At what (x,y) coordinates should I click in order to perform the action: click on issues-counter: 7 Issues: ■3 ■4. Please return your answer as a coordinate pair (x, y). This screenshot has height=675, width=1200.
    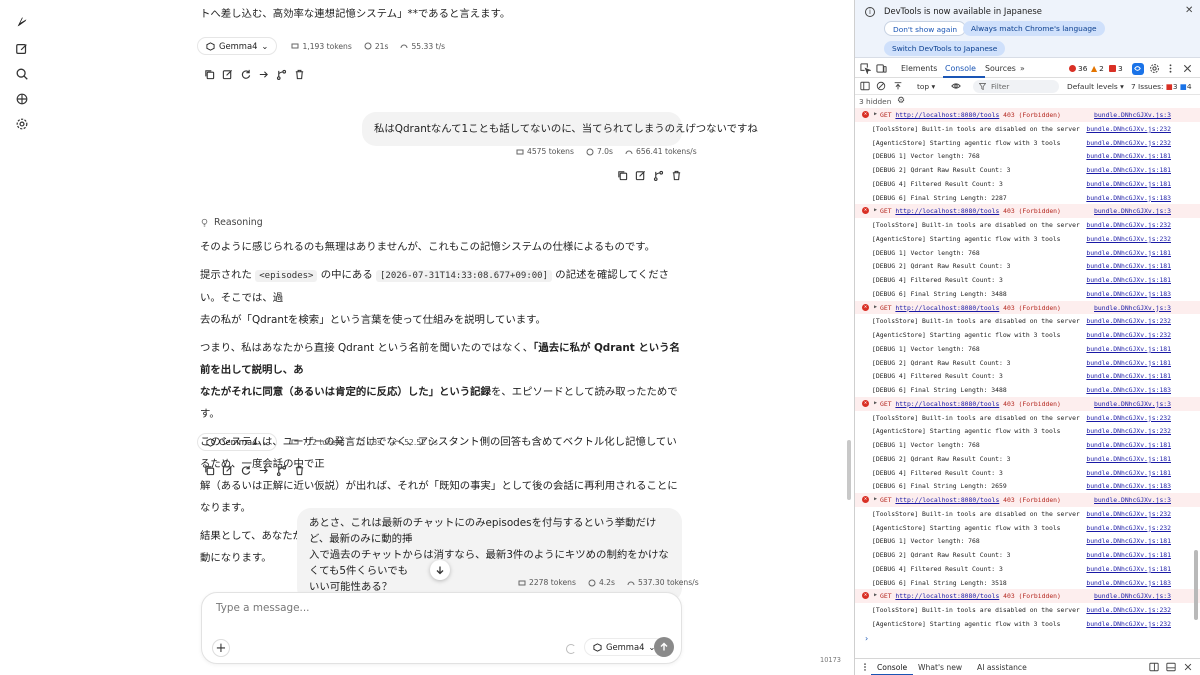
    Looking at the image, I should click on (1161, 86).